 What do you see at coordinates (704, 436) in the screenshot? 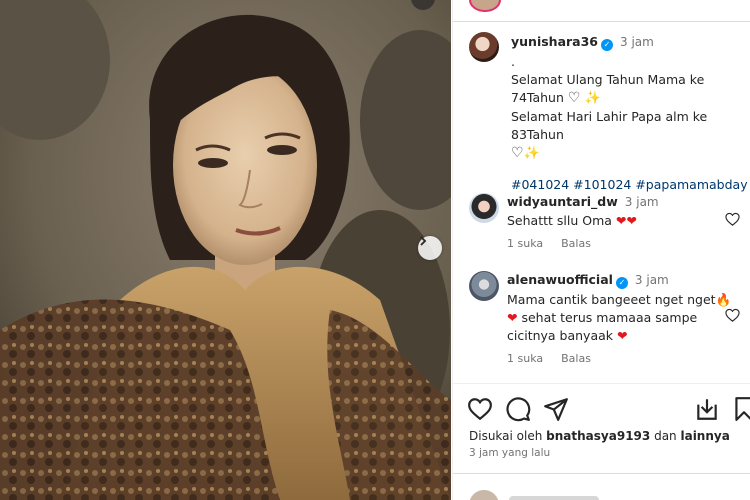
I see `likes-others-link: lainnya` at bounding box center [704, 436].